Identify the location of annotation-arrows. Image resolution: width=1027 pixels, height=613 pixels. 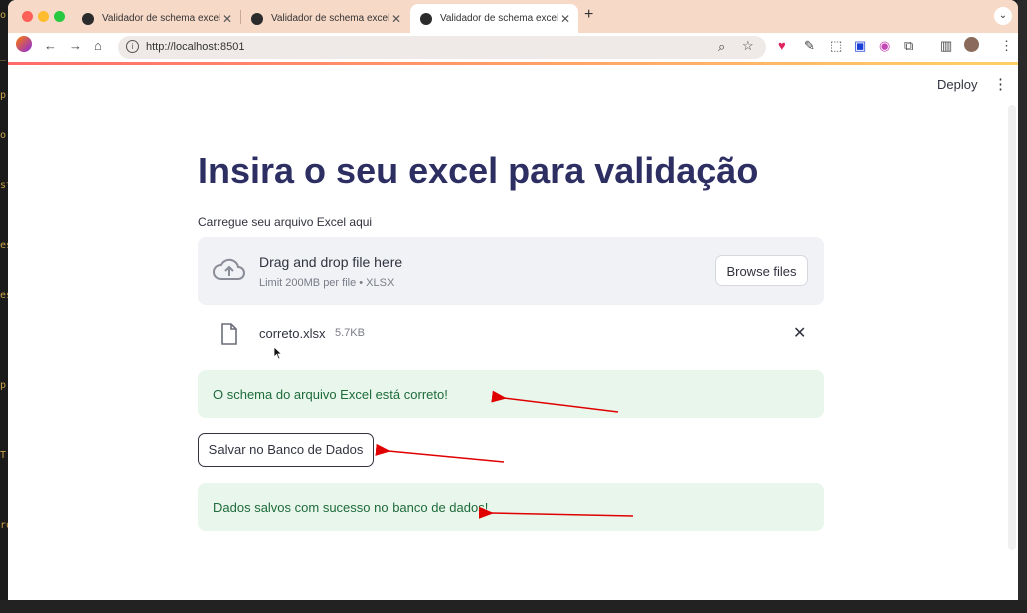
(504, 454).